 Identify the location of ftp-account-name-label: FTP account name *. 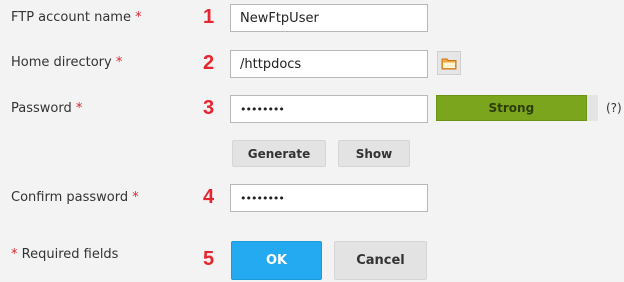
(76, 17).